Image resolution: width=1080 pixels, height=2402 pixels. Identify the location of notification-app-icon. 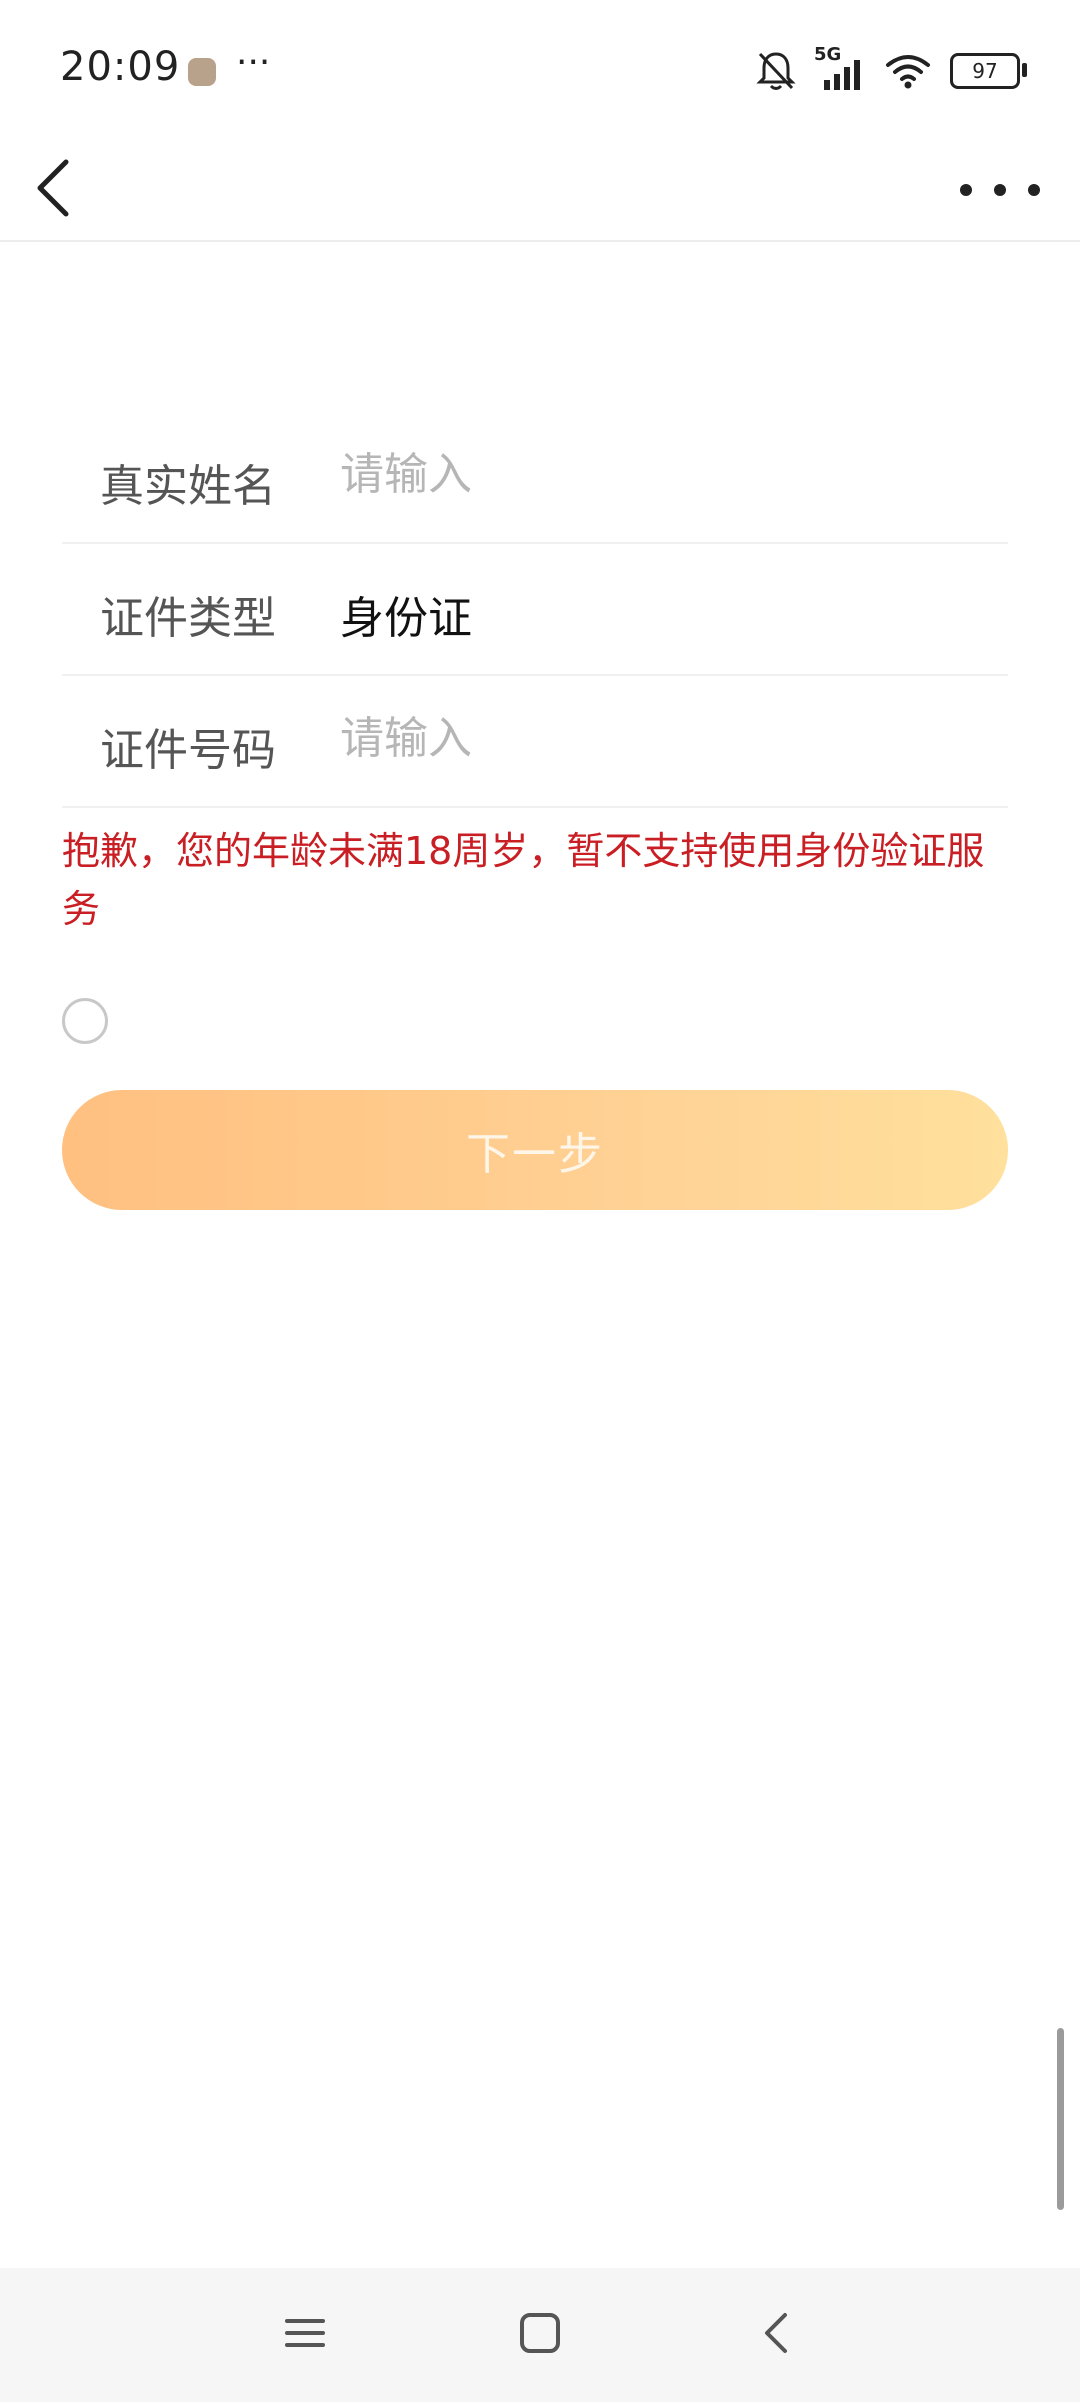
(202, 72).